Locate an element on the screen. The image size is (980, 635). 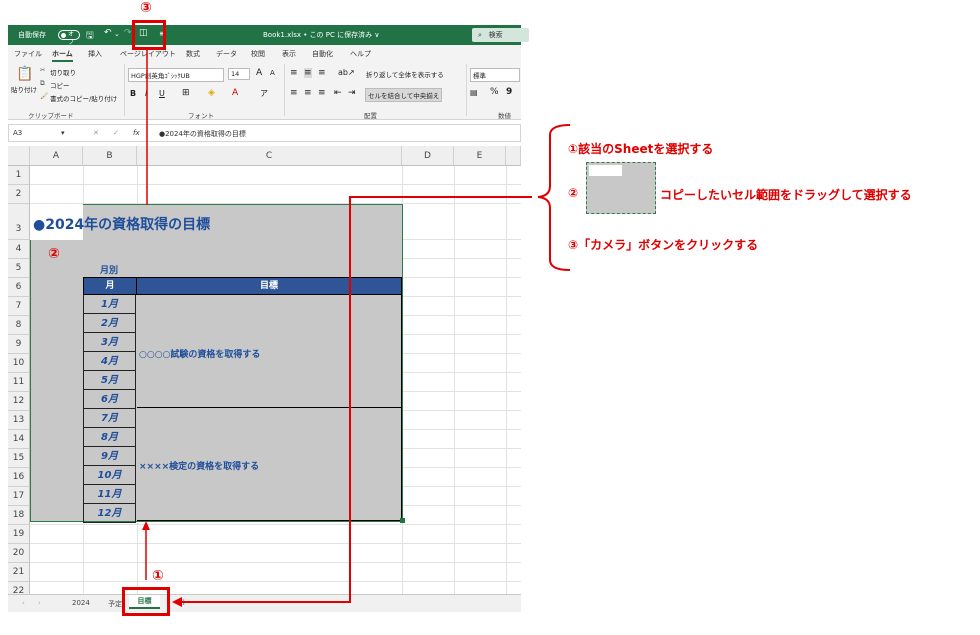
step-1-note: ①該当のSheetを選択する is located at coordinates (641, 149).